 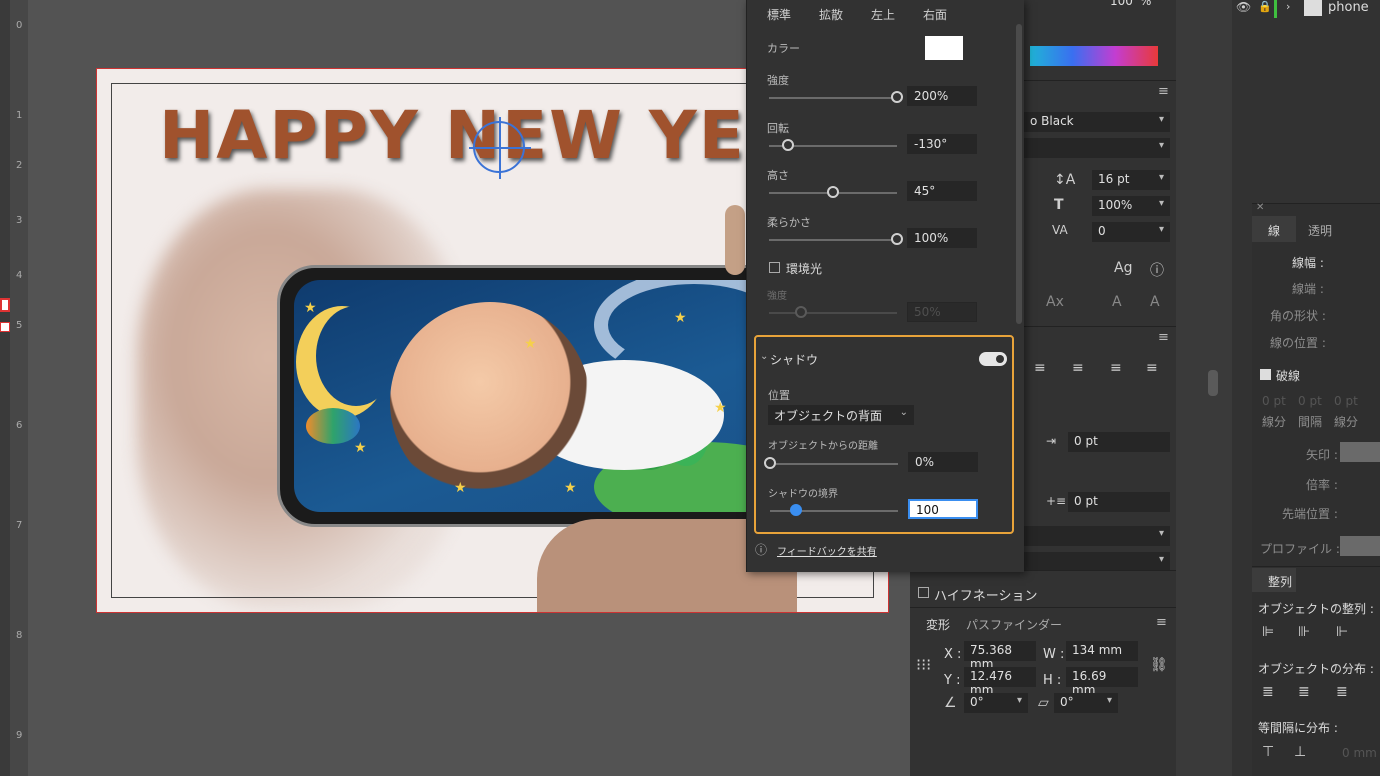 What do you see at coordinates (944, 48) in the screenshot?
I see `light-color-swatch` at bounding box center [944, 48].